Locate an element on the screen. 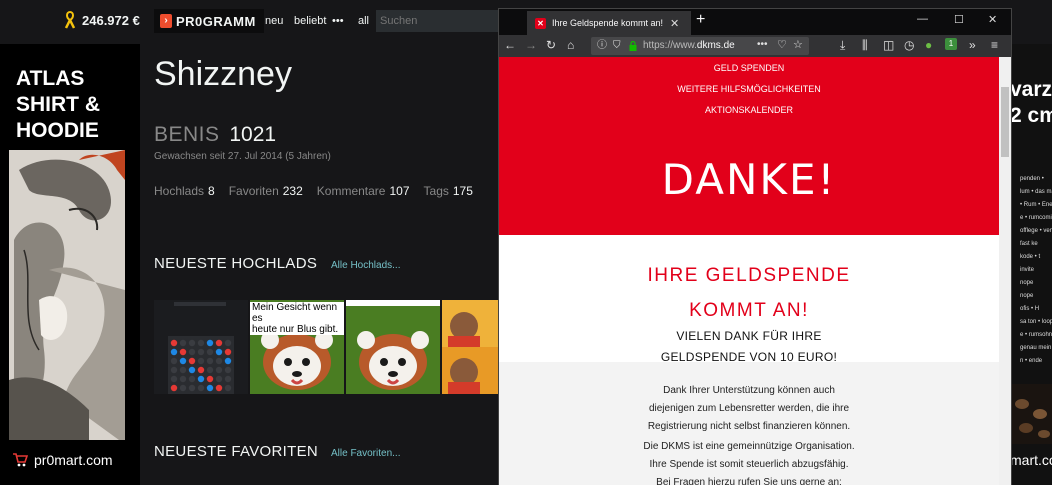 The width and height of the screenshot is (1052, 485). close-window-icon: ✕ is located at coordinates (992, 19).